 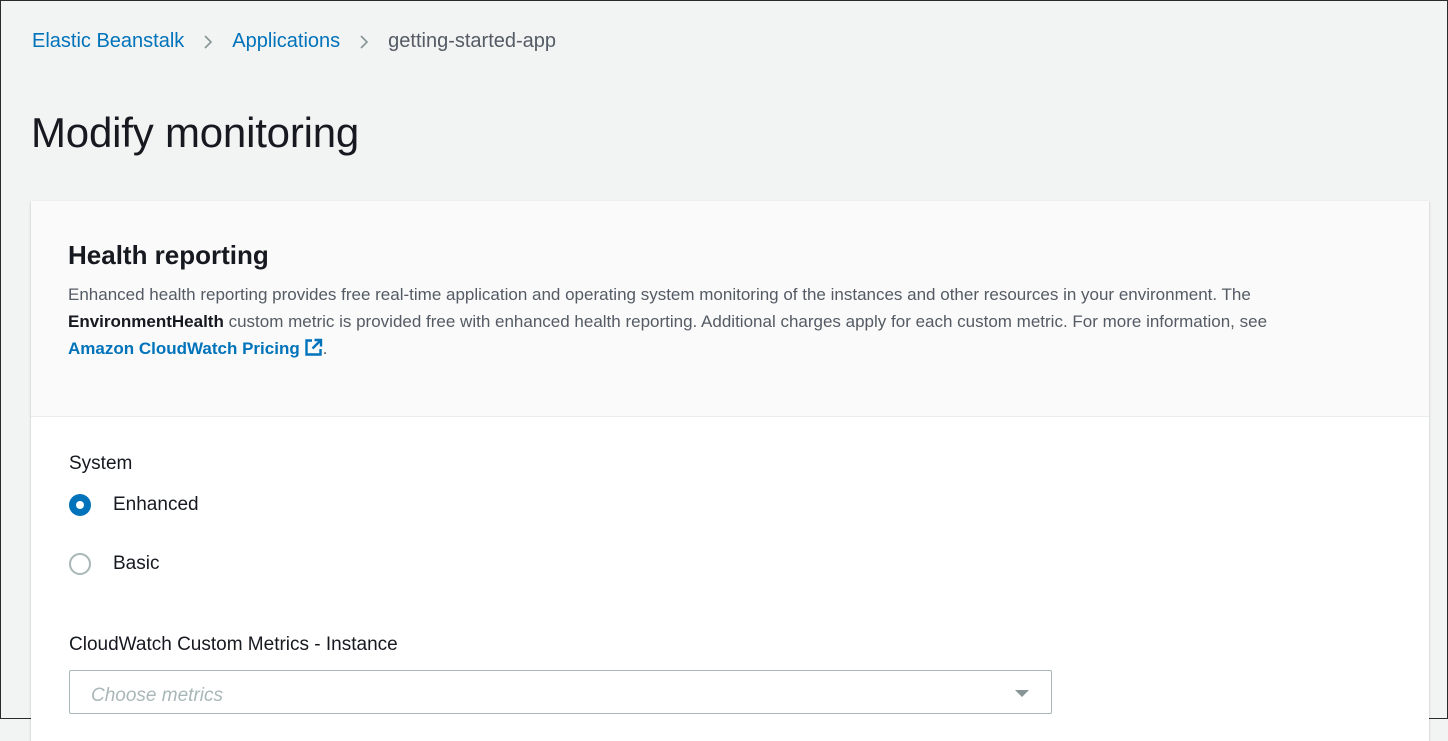 I want to click on custom-metrics-label: CloudWatch Custom Metrics - Instance, so click(x=233, y=644).